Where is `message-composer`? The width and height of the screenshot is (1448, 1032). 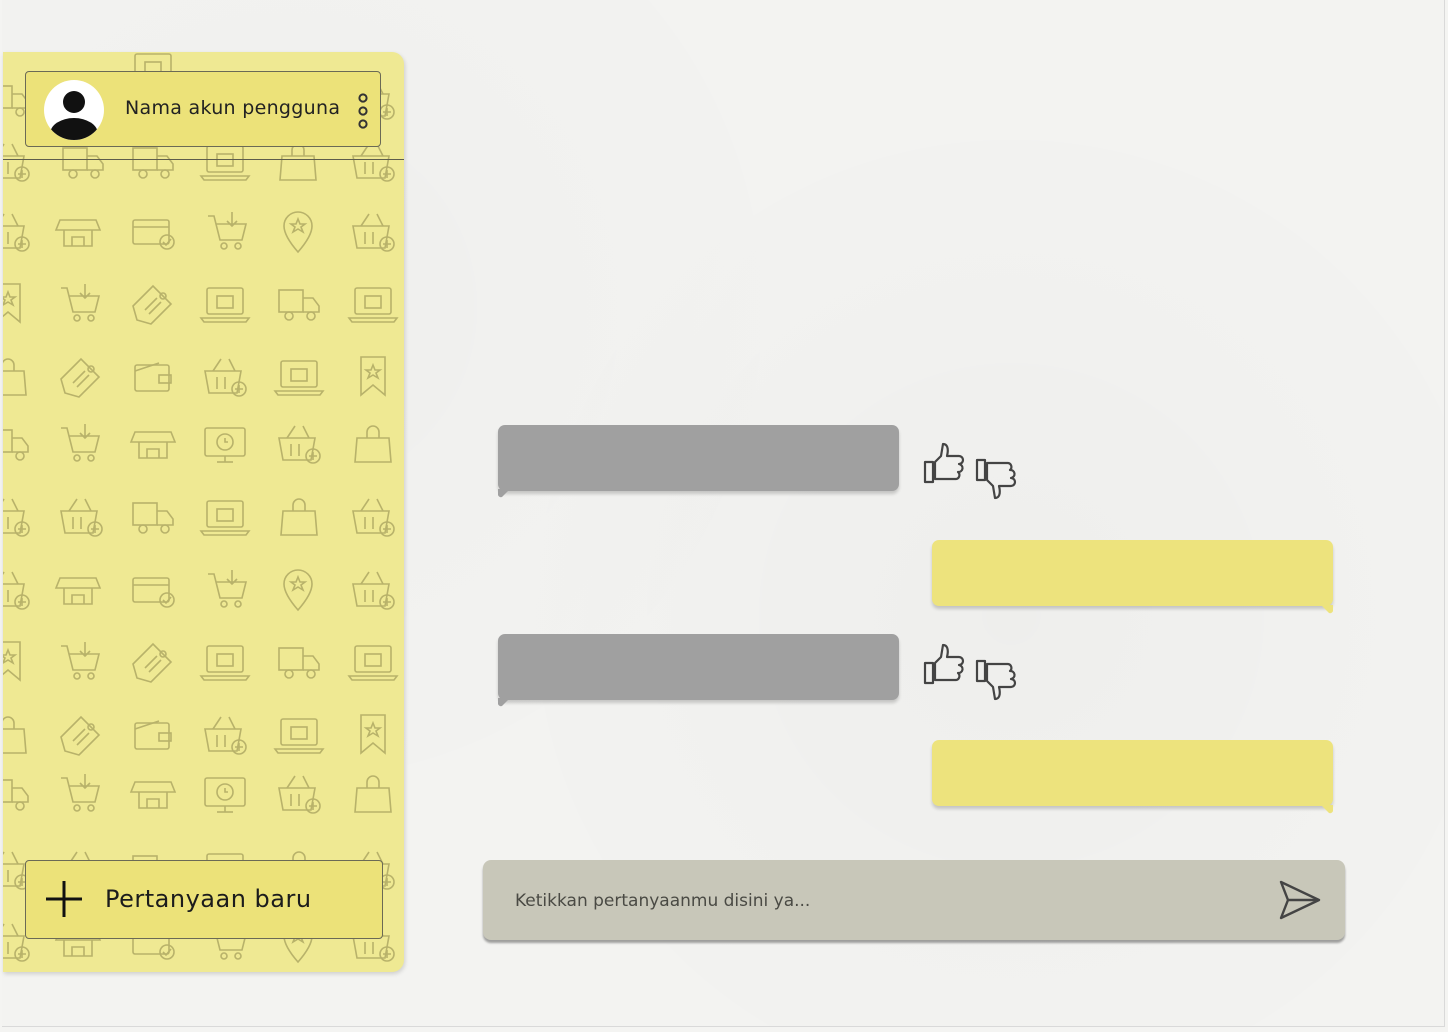
message-composer is located at coordinates (914, 900).